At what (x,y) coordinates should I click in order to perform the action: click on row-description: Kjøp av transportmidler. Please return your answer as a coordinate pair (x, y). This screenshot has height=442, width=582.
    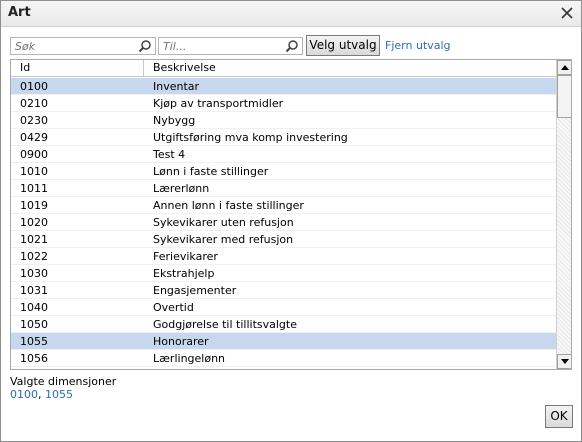
    Looking at the image, I should click on (218, 103).